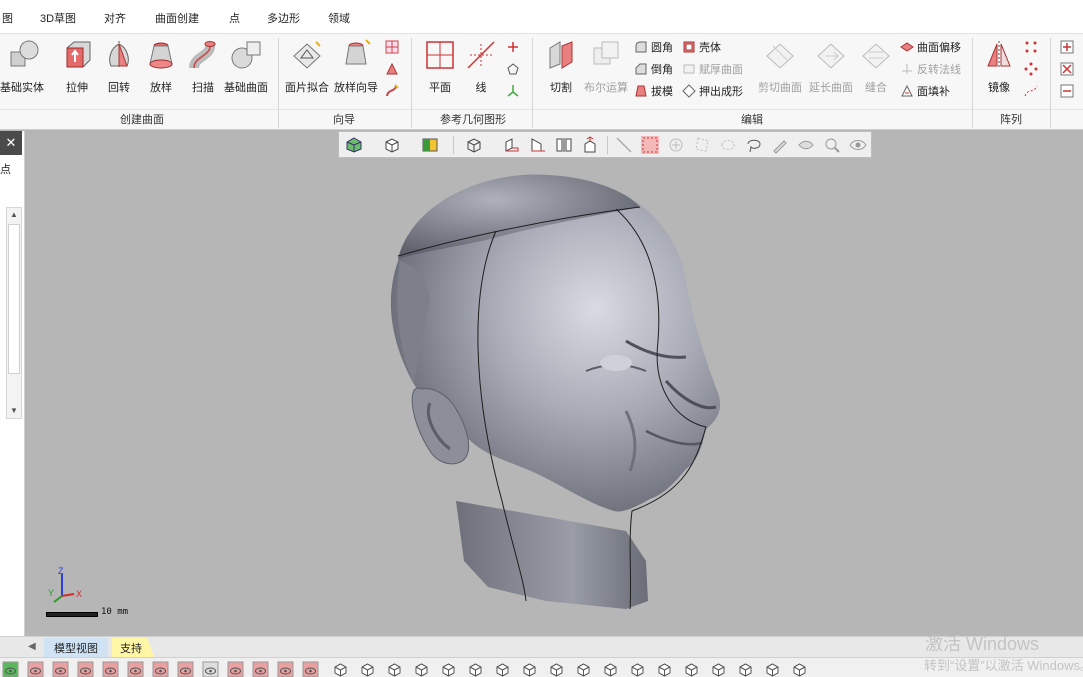 The height and width of the screenshot is (677, 1083). Describe the element at coordinates (354, 145) in the screenshot. I see `view-orientation-icon` at that location.